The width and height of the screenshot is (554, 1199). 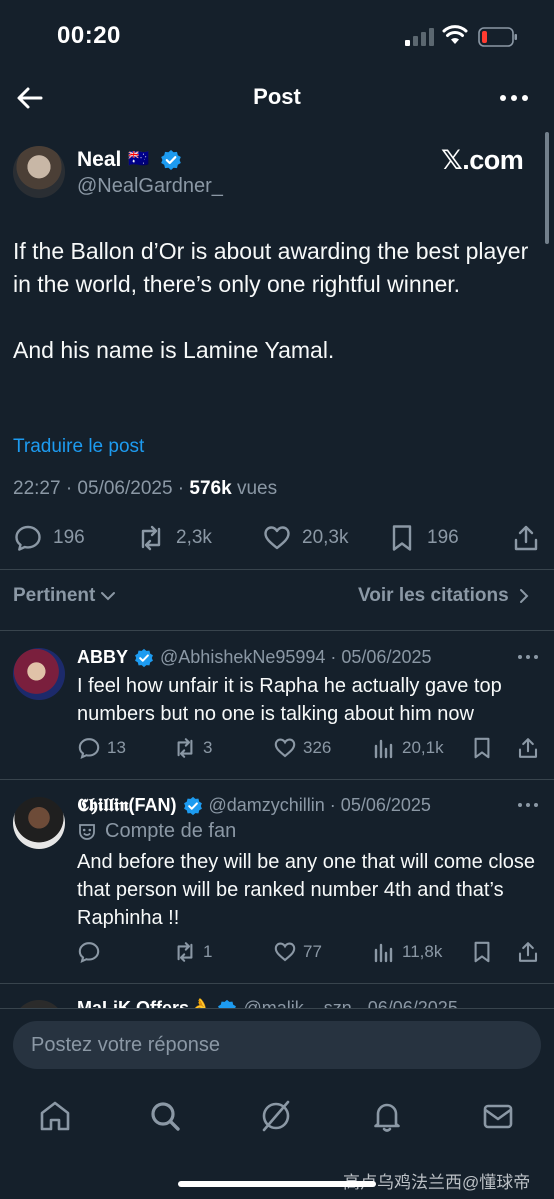 What do you see at coordinates (127, 805) in the screenshot?
I see `reply-author-name: 𝕮𝖍𝖎𝖑𝖑𝖎𝖓(FAN)` at bounding box center [127, 805].